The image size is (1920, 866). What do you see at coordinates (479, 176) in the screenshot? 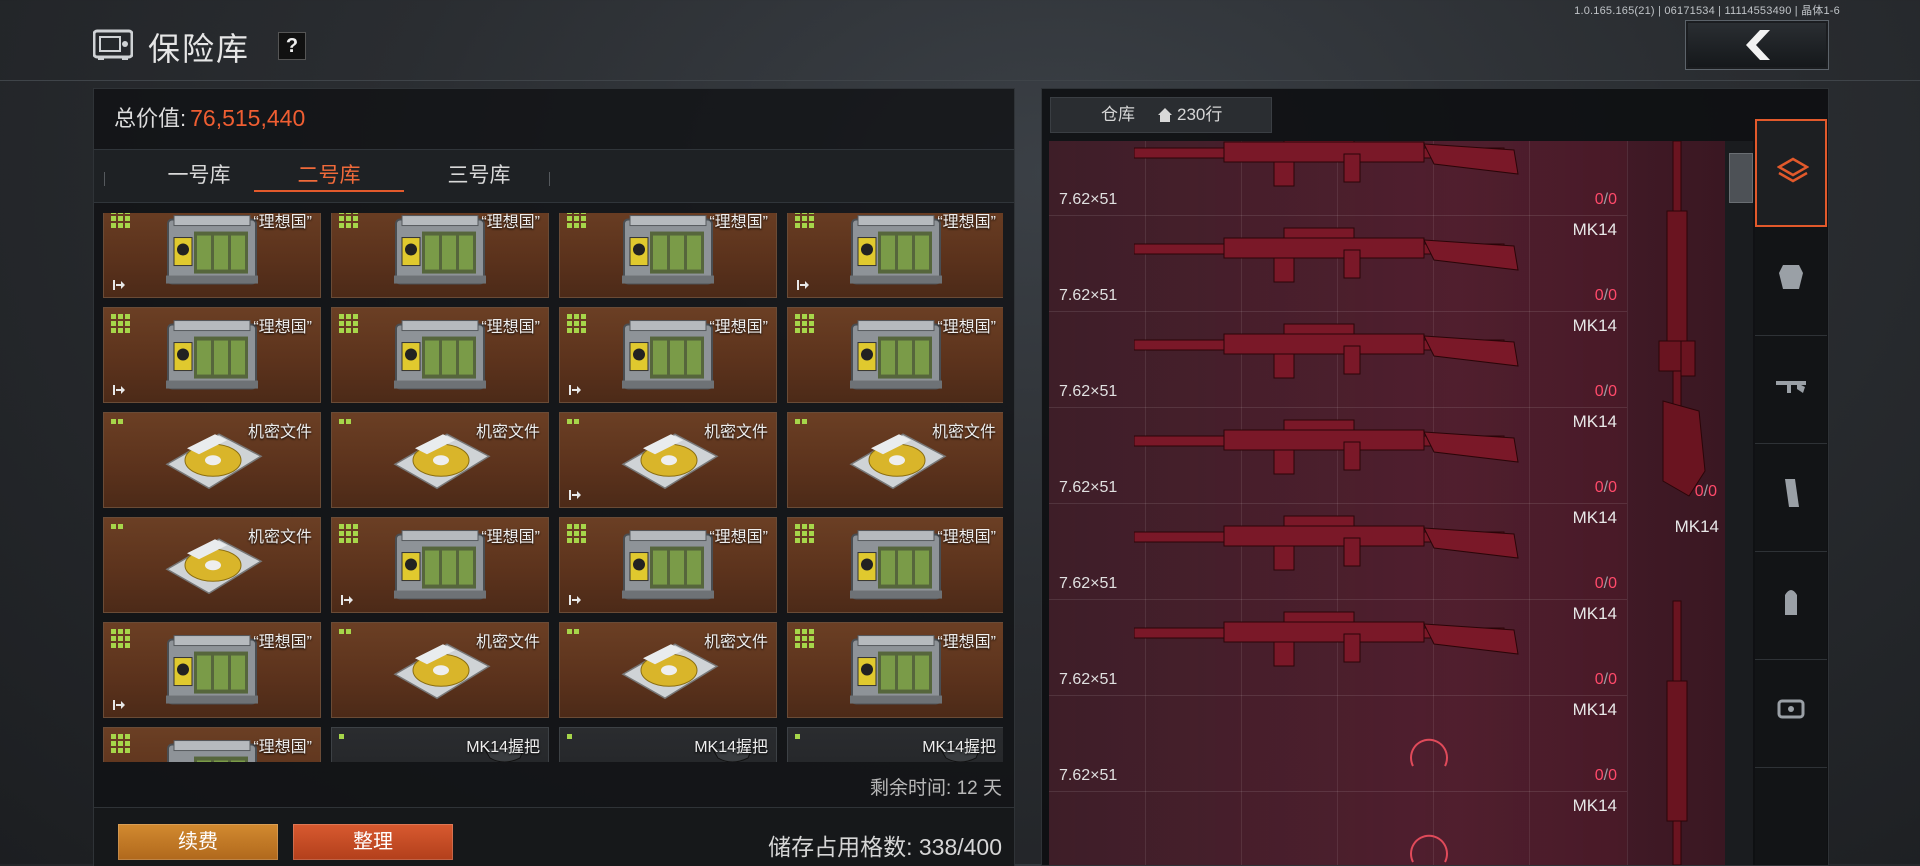
I see `tab-vault-3: 三号库` at bounding box center [479, 176].